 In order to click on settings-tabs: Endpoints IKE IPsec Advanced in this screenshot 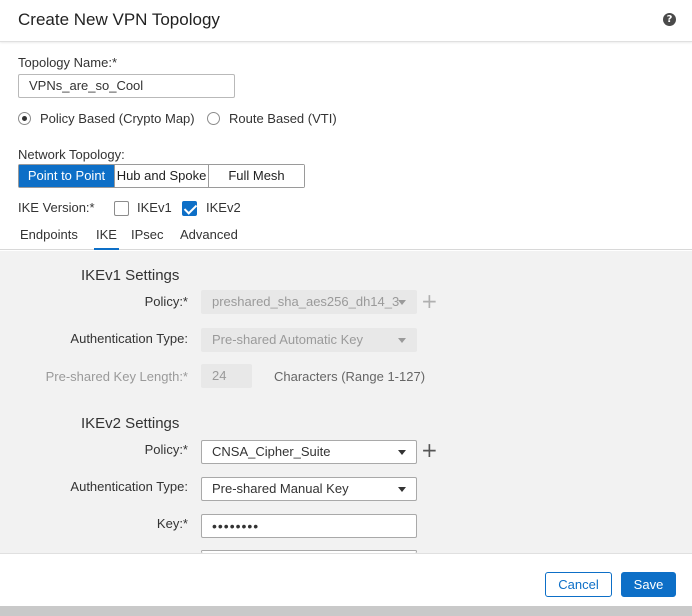, I will do `click(346, 236)`.